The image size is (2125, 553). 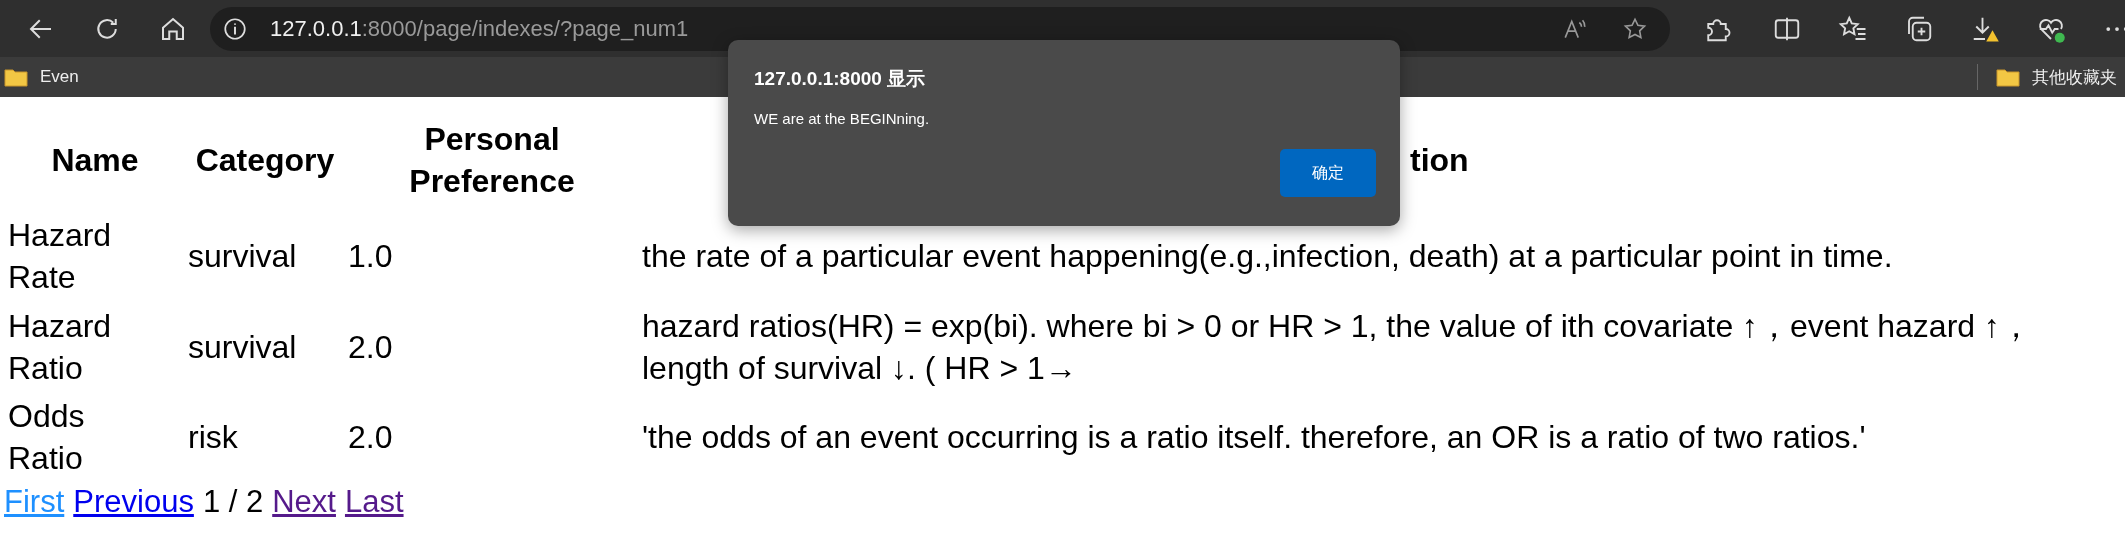 I want to click on info-icon, so click(x=235, y=28).